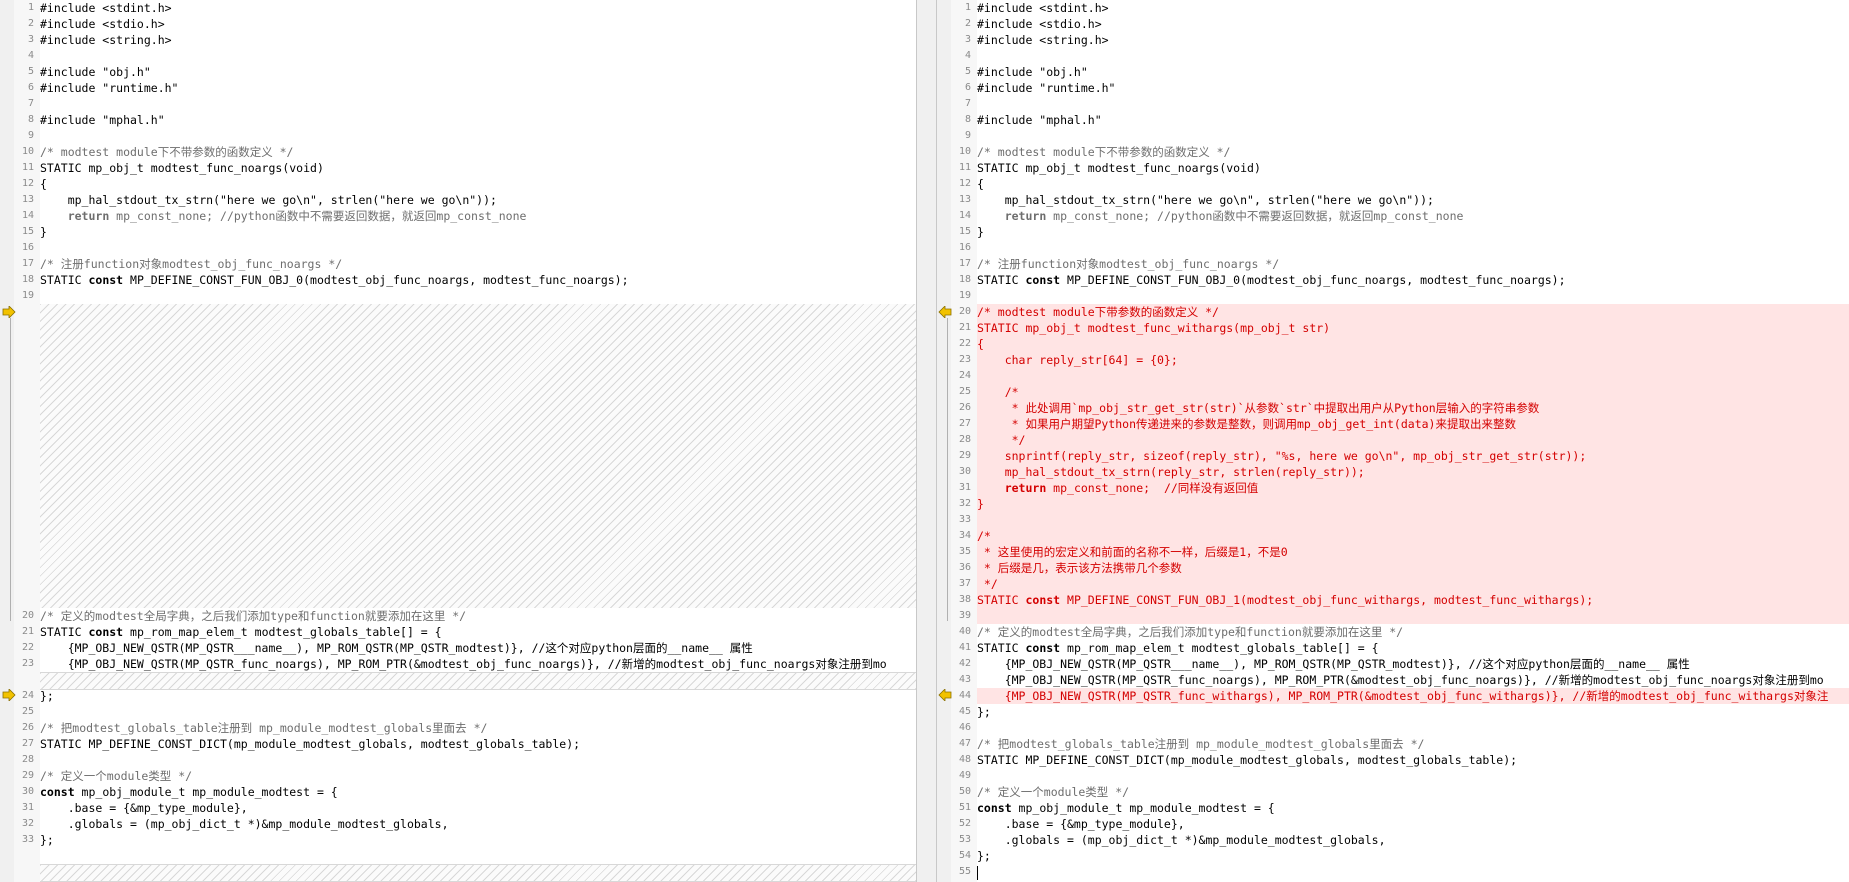 Image resolution: width=1849 pixels, height=882 pixels. What do you see at coordinates (1413, 312) in the screenshot?
I see `code-line: /* modtest module下带参数的函数定义 */` at bounding box center [1413, 312].